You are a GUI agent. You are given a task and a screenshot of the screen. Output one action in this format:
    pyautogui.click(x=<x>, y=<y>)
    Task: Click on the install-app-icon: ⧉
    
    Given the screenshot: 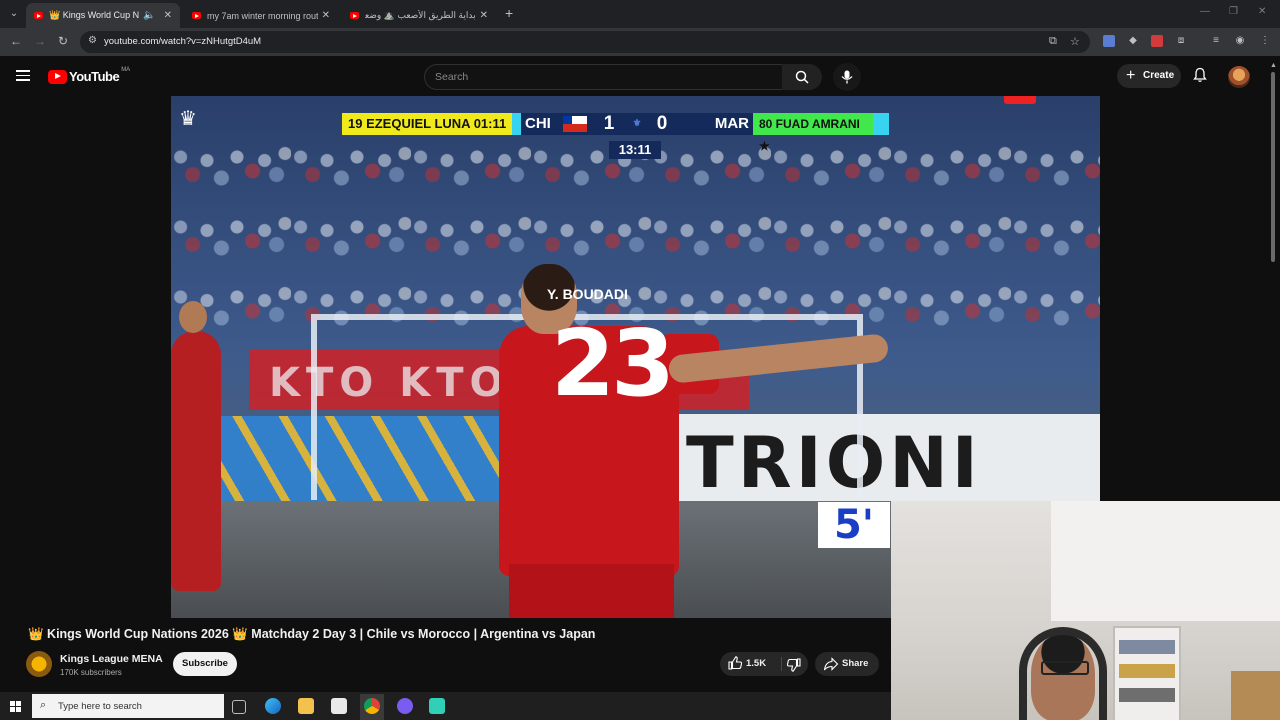 What is the action you would take?
    pyautogui.click(x=1053, y=41)
    